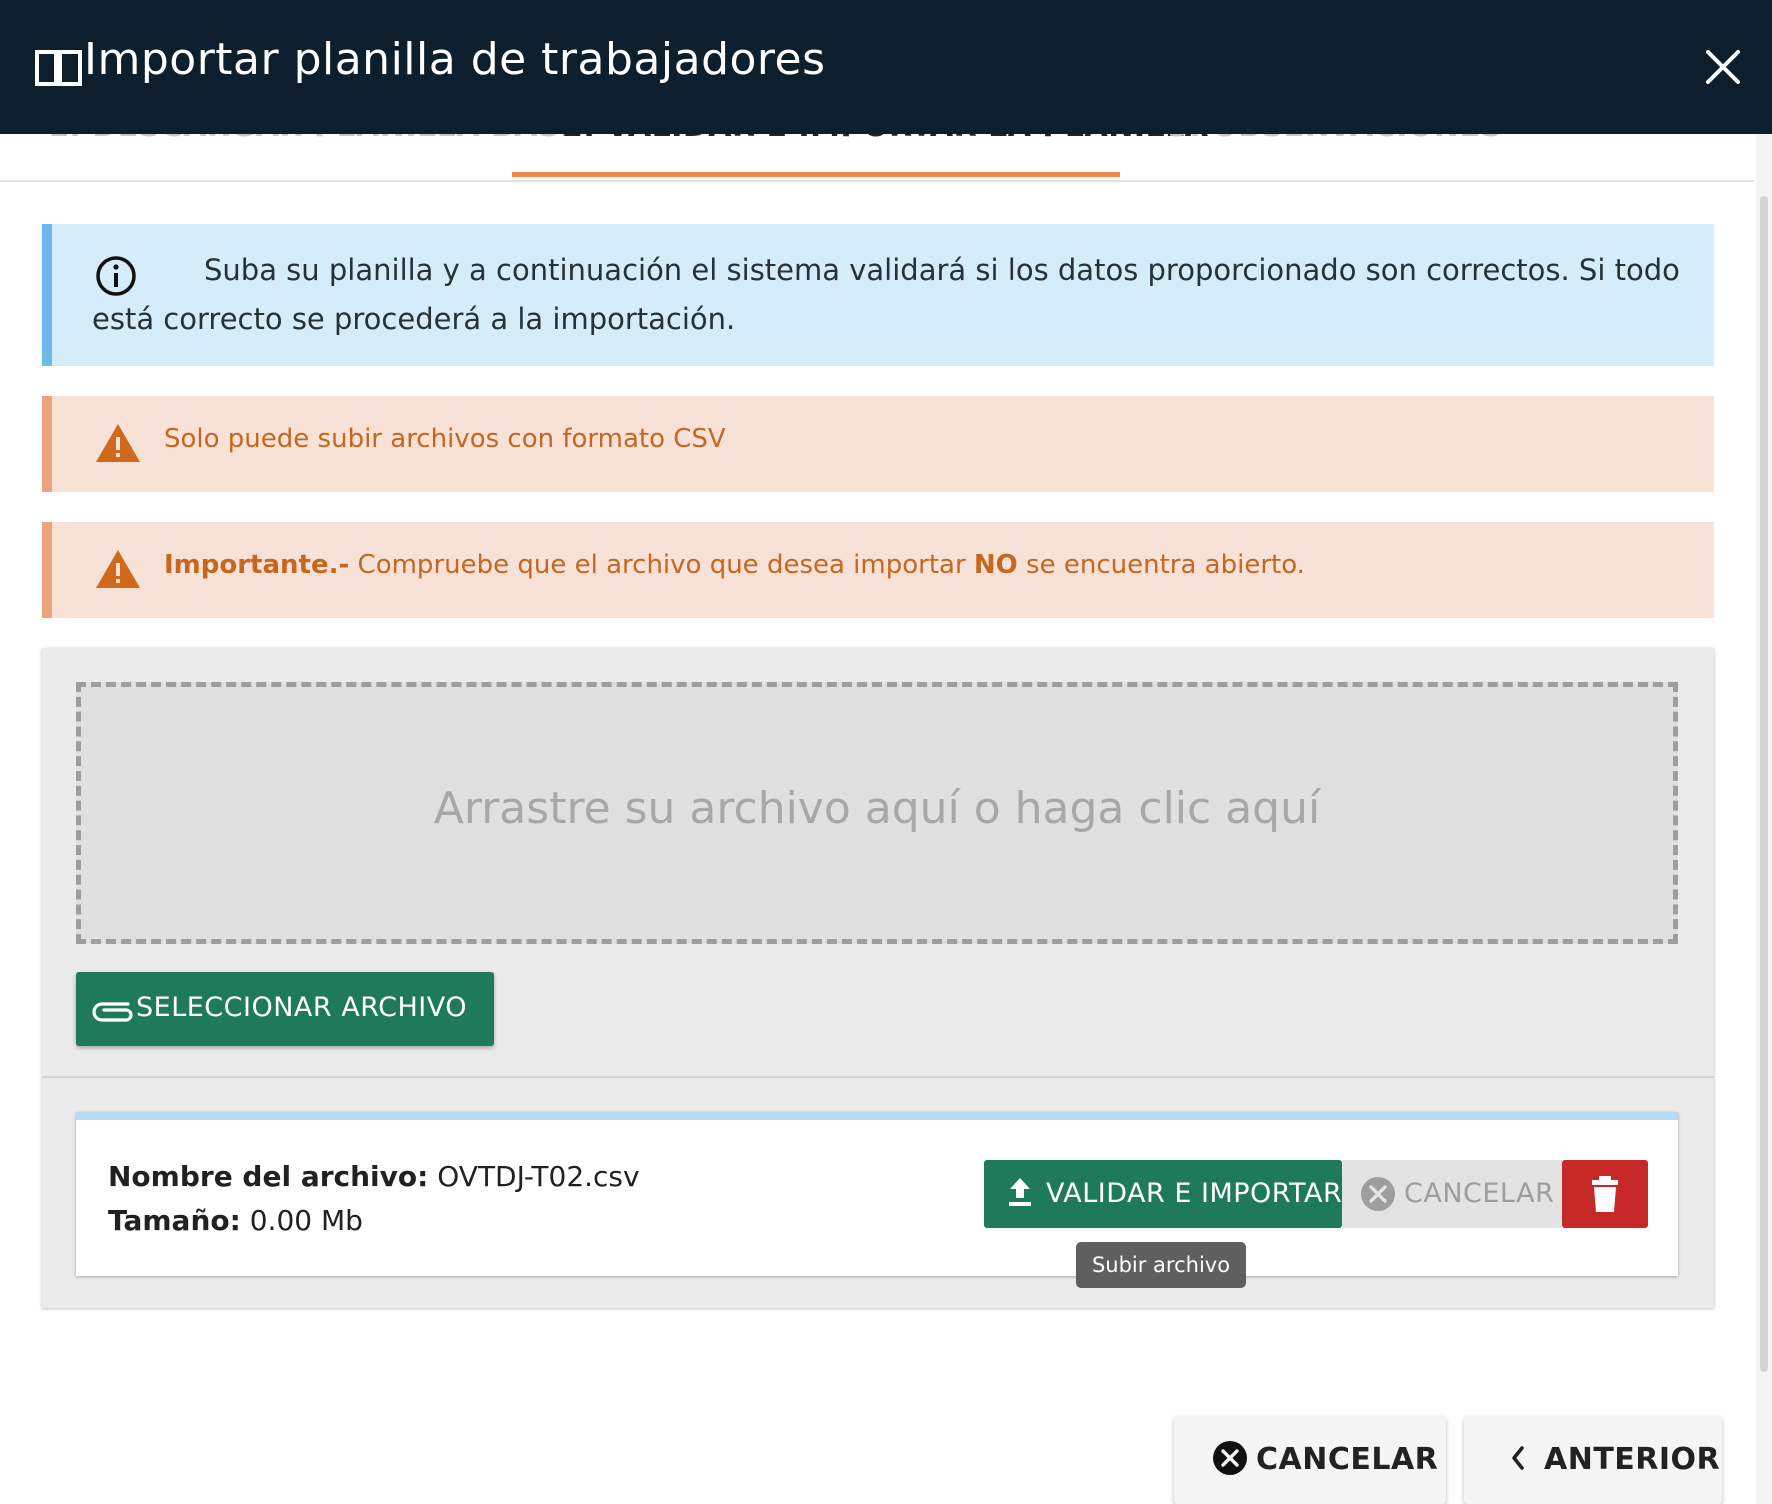  I want to click on upload-tooltip: Subir archivo, so click(1161, 1265).